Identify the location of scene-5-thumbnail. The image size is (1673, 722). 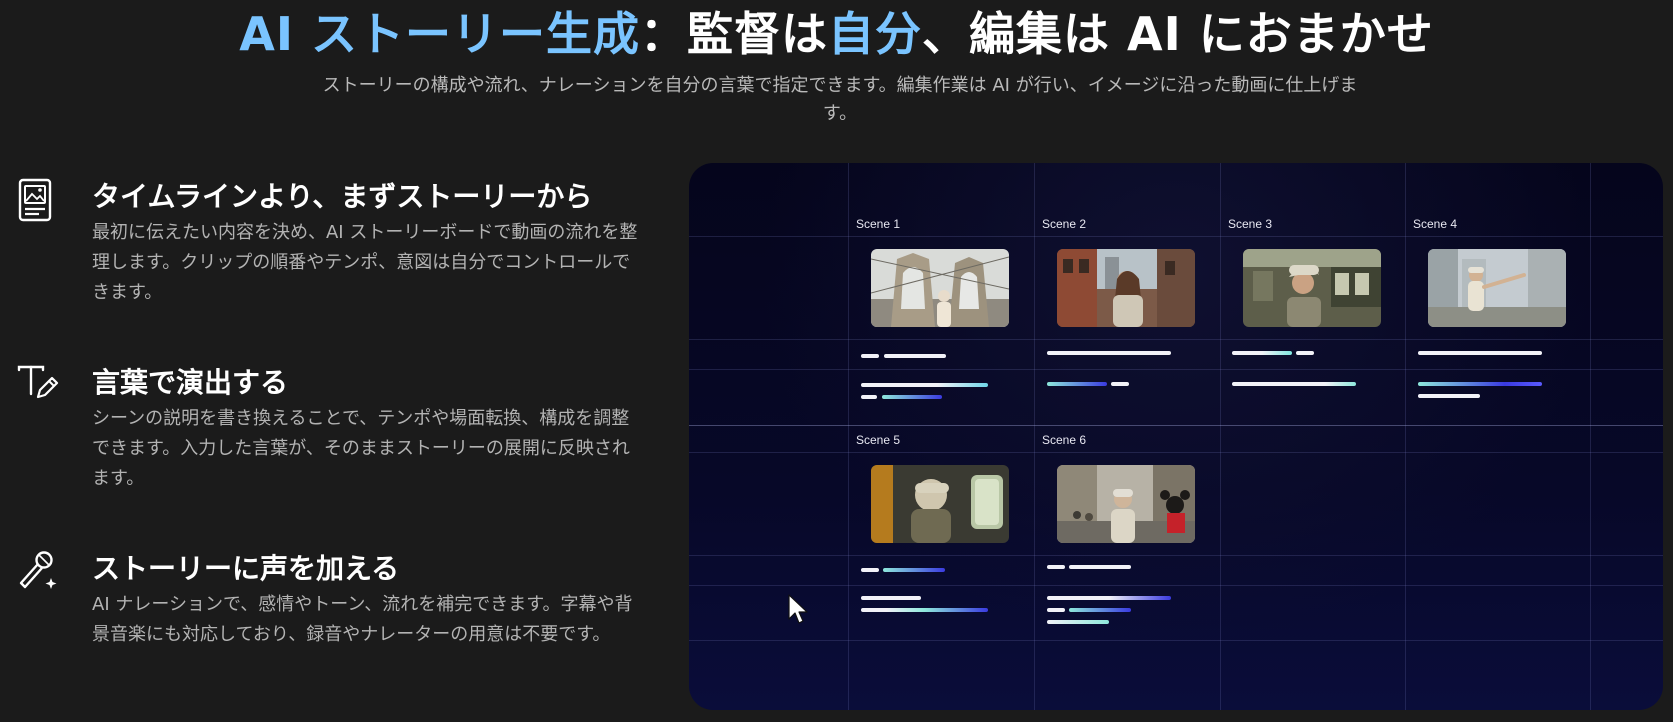
(940, 504).